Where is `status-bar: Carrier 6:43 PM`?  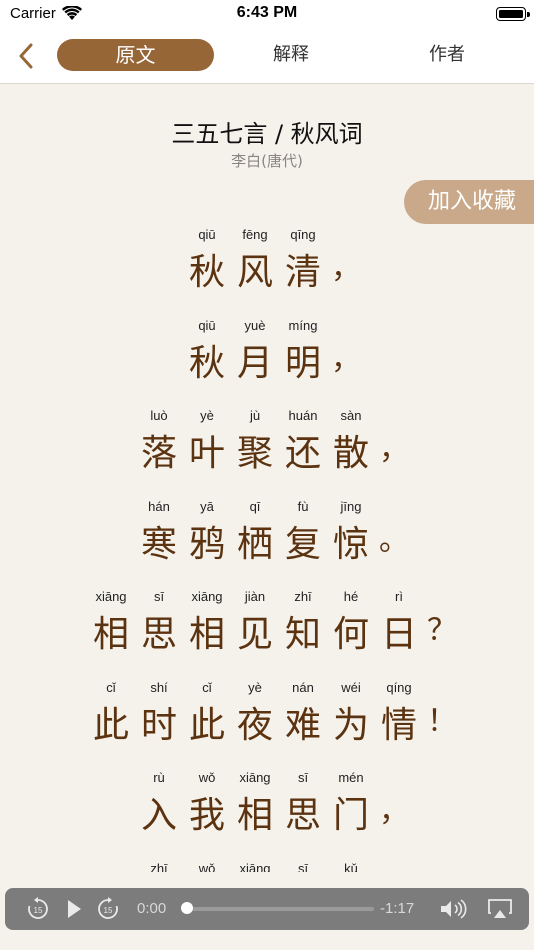
status-bar: Carrier 6:43 PM is located at coordinates (267, 14).